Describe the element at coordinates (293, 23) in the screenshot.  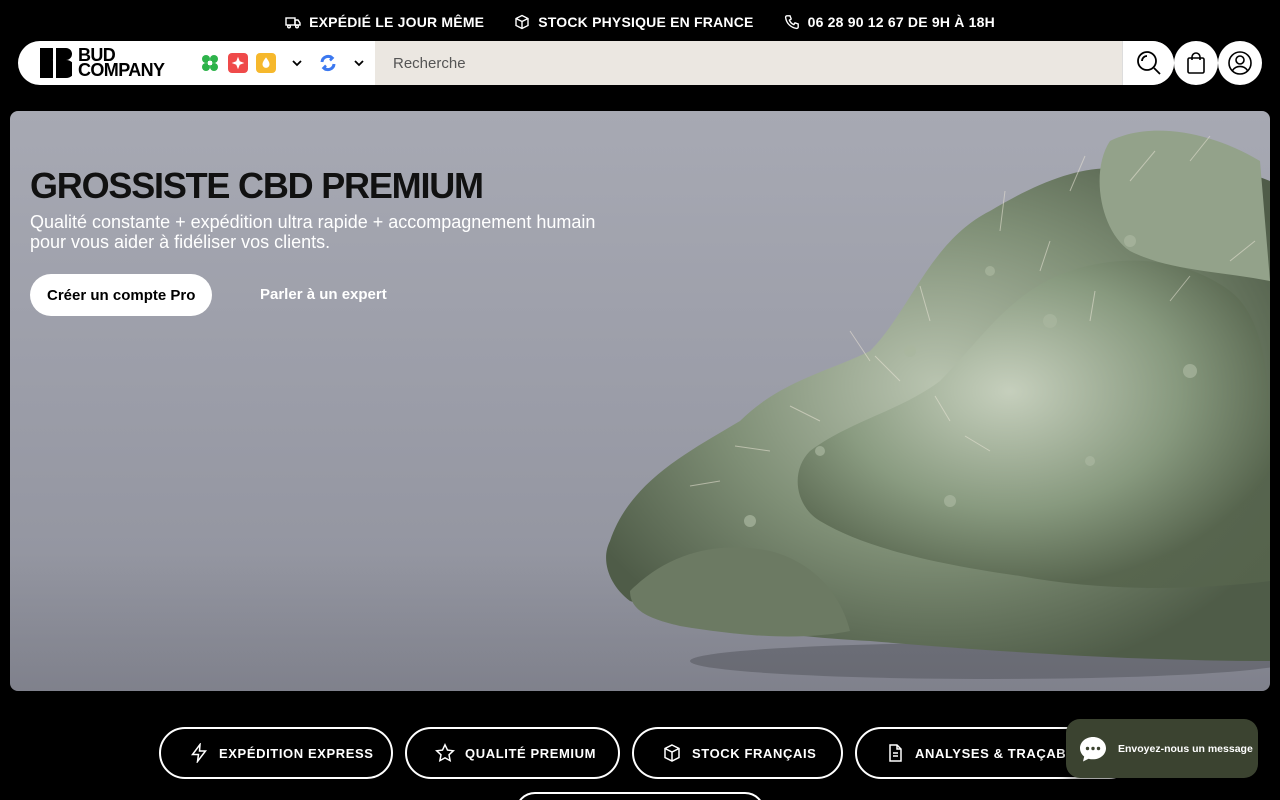
I see `truck-icon` at that location.